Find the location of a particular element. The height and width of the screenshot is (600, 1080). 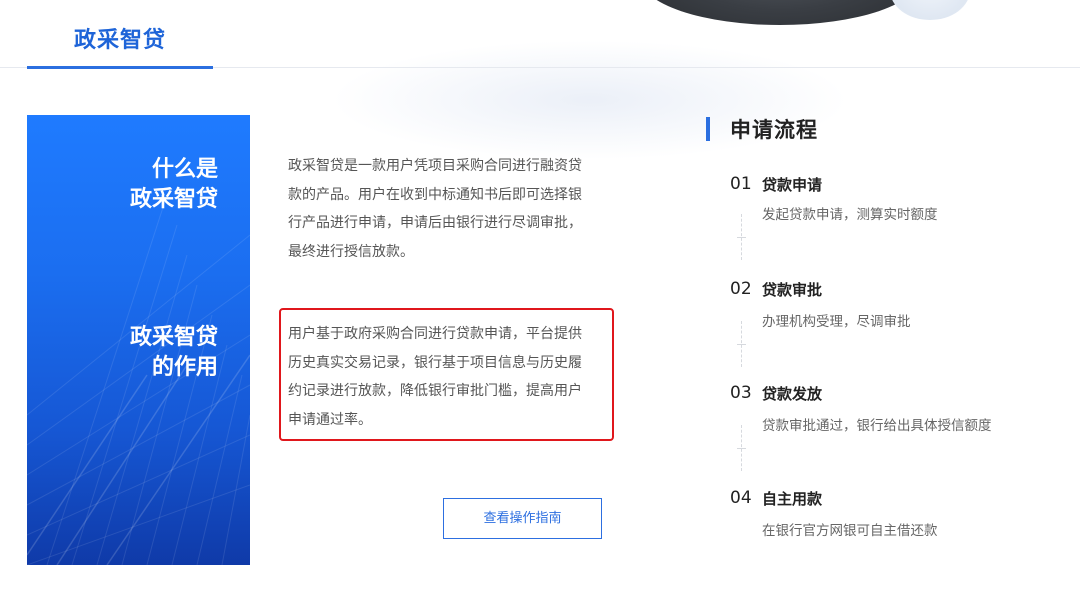

side-heading-what-is: 什么是 政采智贷 is located at coordinates (174, 185).